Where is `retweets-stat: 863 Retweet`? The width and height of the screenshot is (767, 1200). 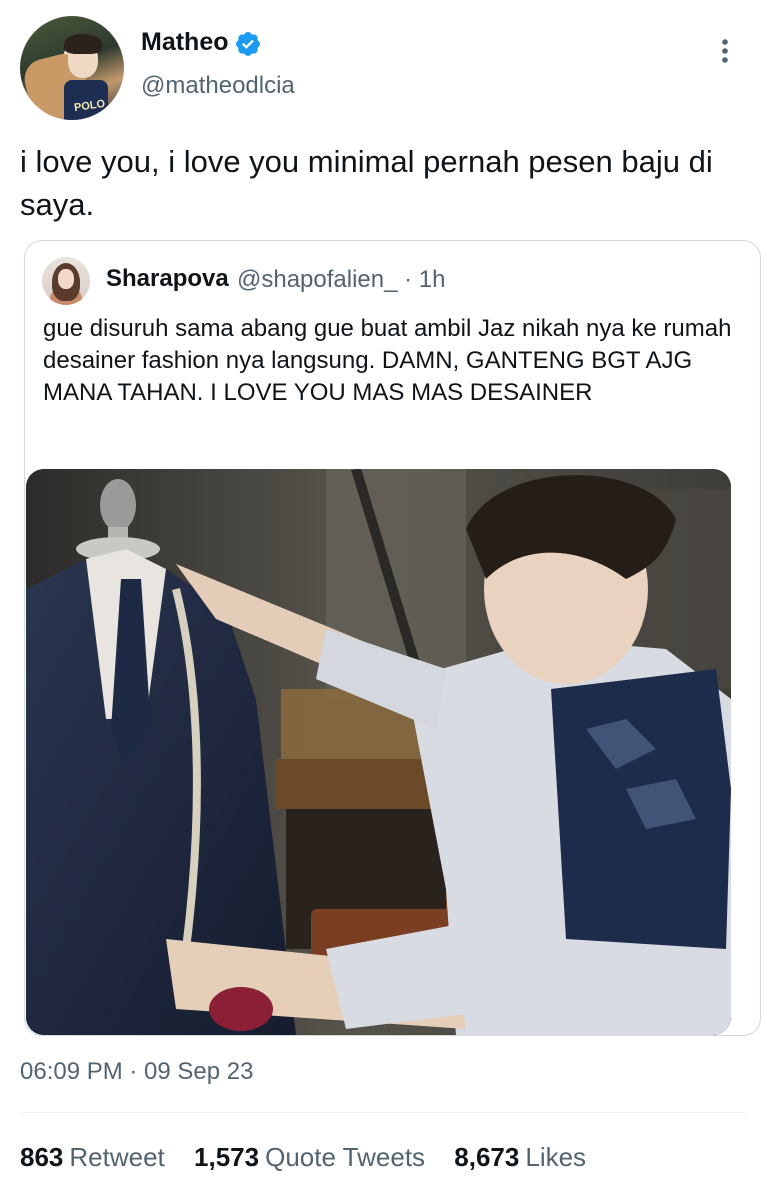 retweets-stat: 863 Retweet is located at coordinates (92, 1157).